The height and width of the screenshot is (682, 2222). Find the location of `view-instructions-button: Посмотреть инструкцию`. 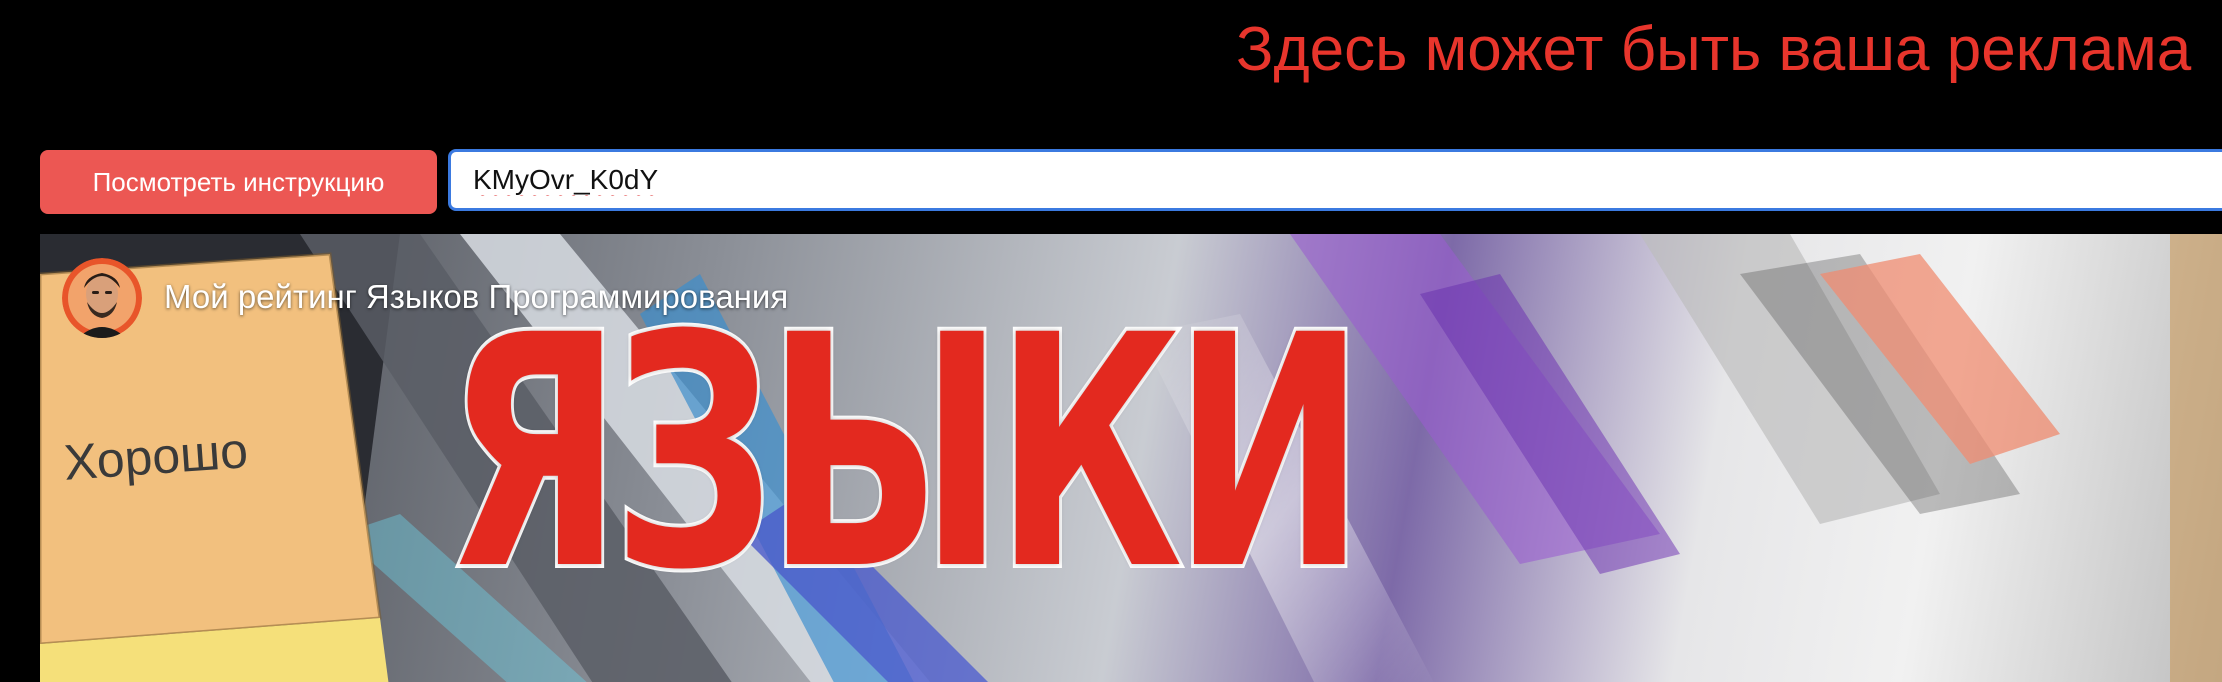

view-instructions-button: Посмотреть инструкцию is located at coordinates (238, 182).